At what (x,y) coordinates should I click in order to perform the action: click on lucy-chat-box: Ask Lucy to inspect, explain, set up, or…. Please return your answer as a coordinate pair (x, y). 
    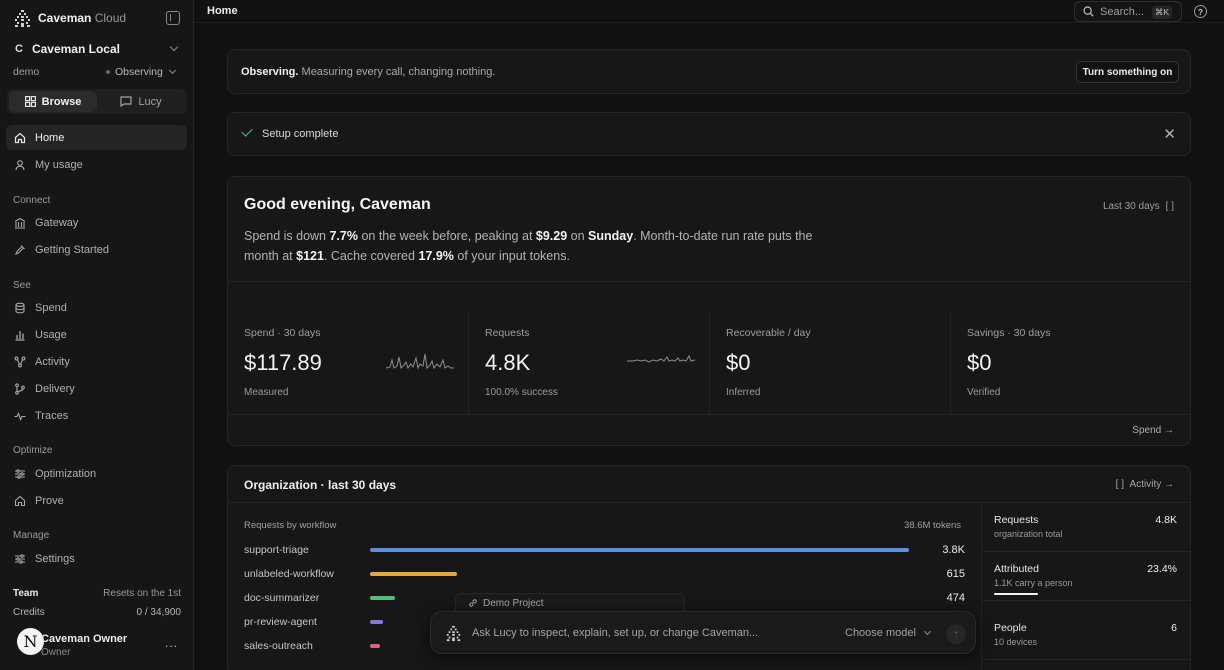
    Looking at the image, I should click on (703, 632).